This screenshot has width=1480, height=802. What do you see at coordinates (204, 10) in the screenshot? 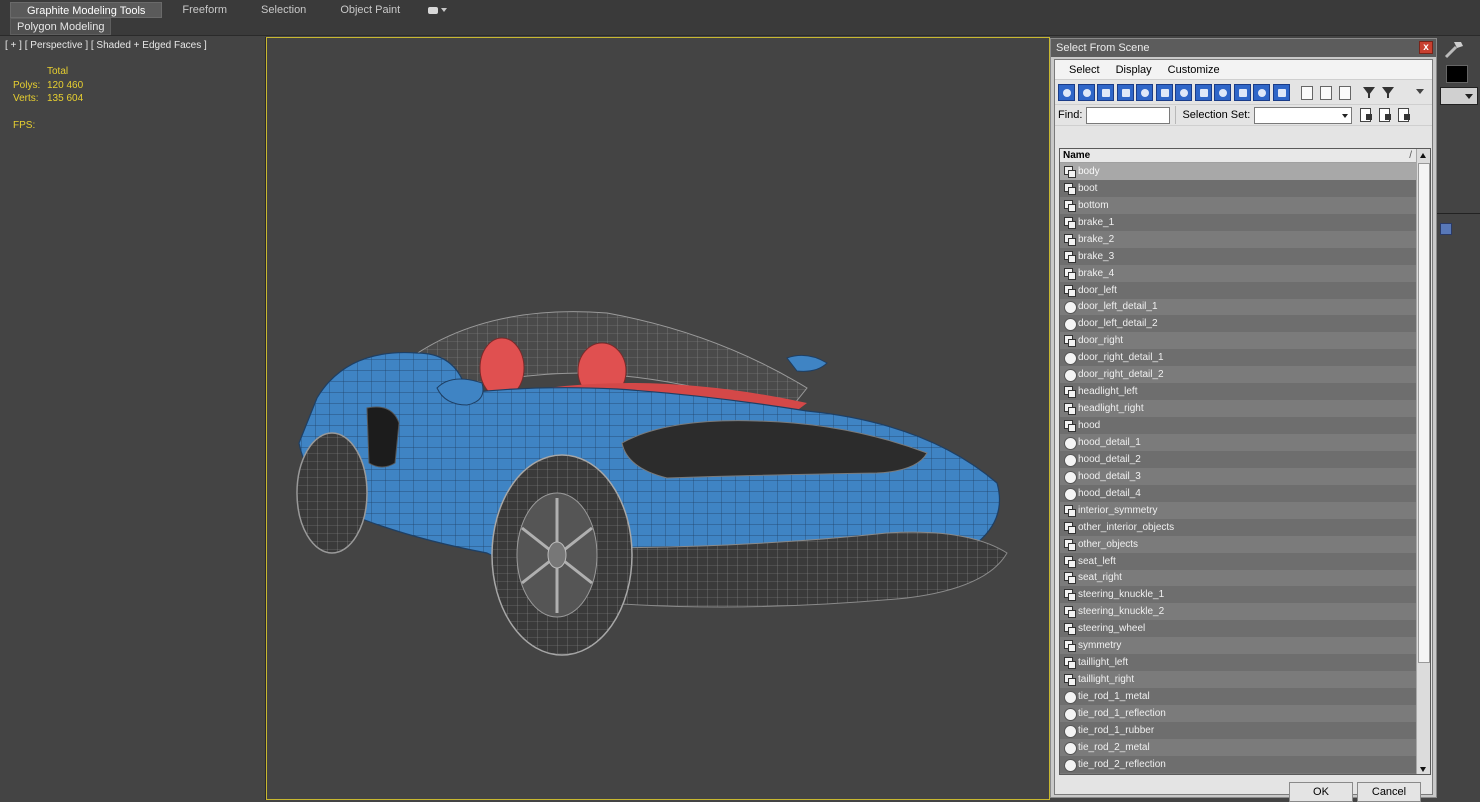
I see `tab-freeform: Freeform` at bounding box center [204, 10].